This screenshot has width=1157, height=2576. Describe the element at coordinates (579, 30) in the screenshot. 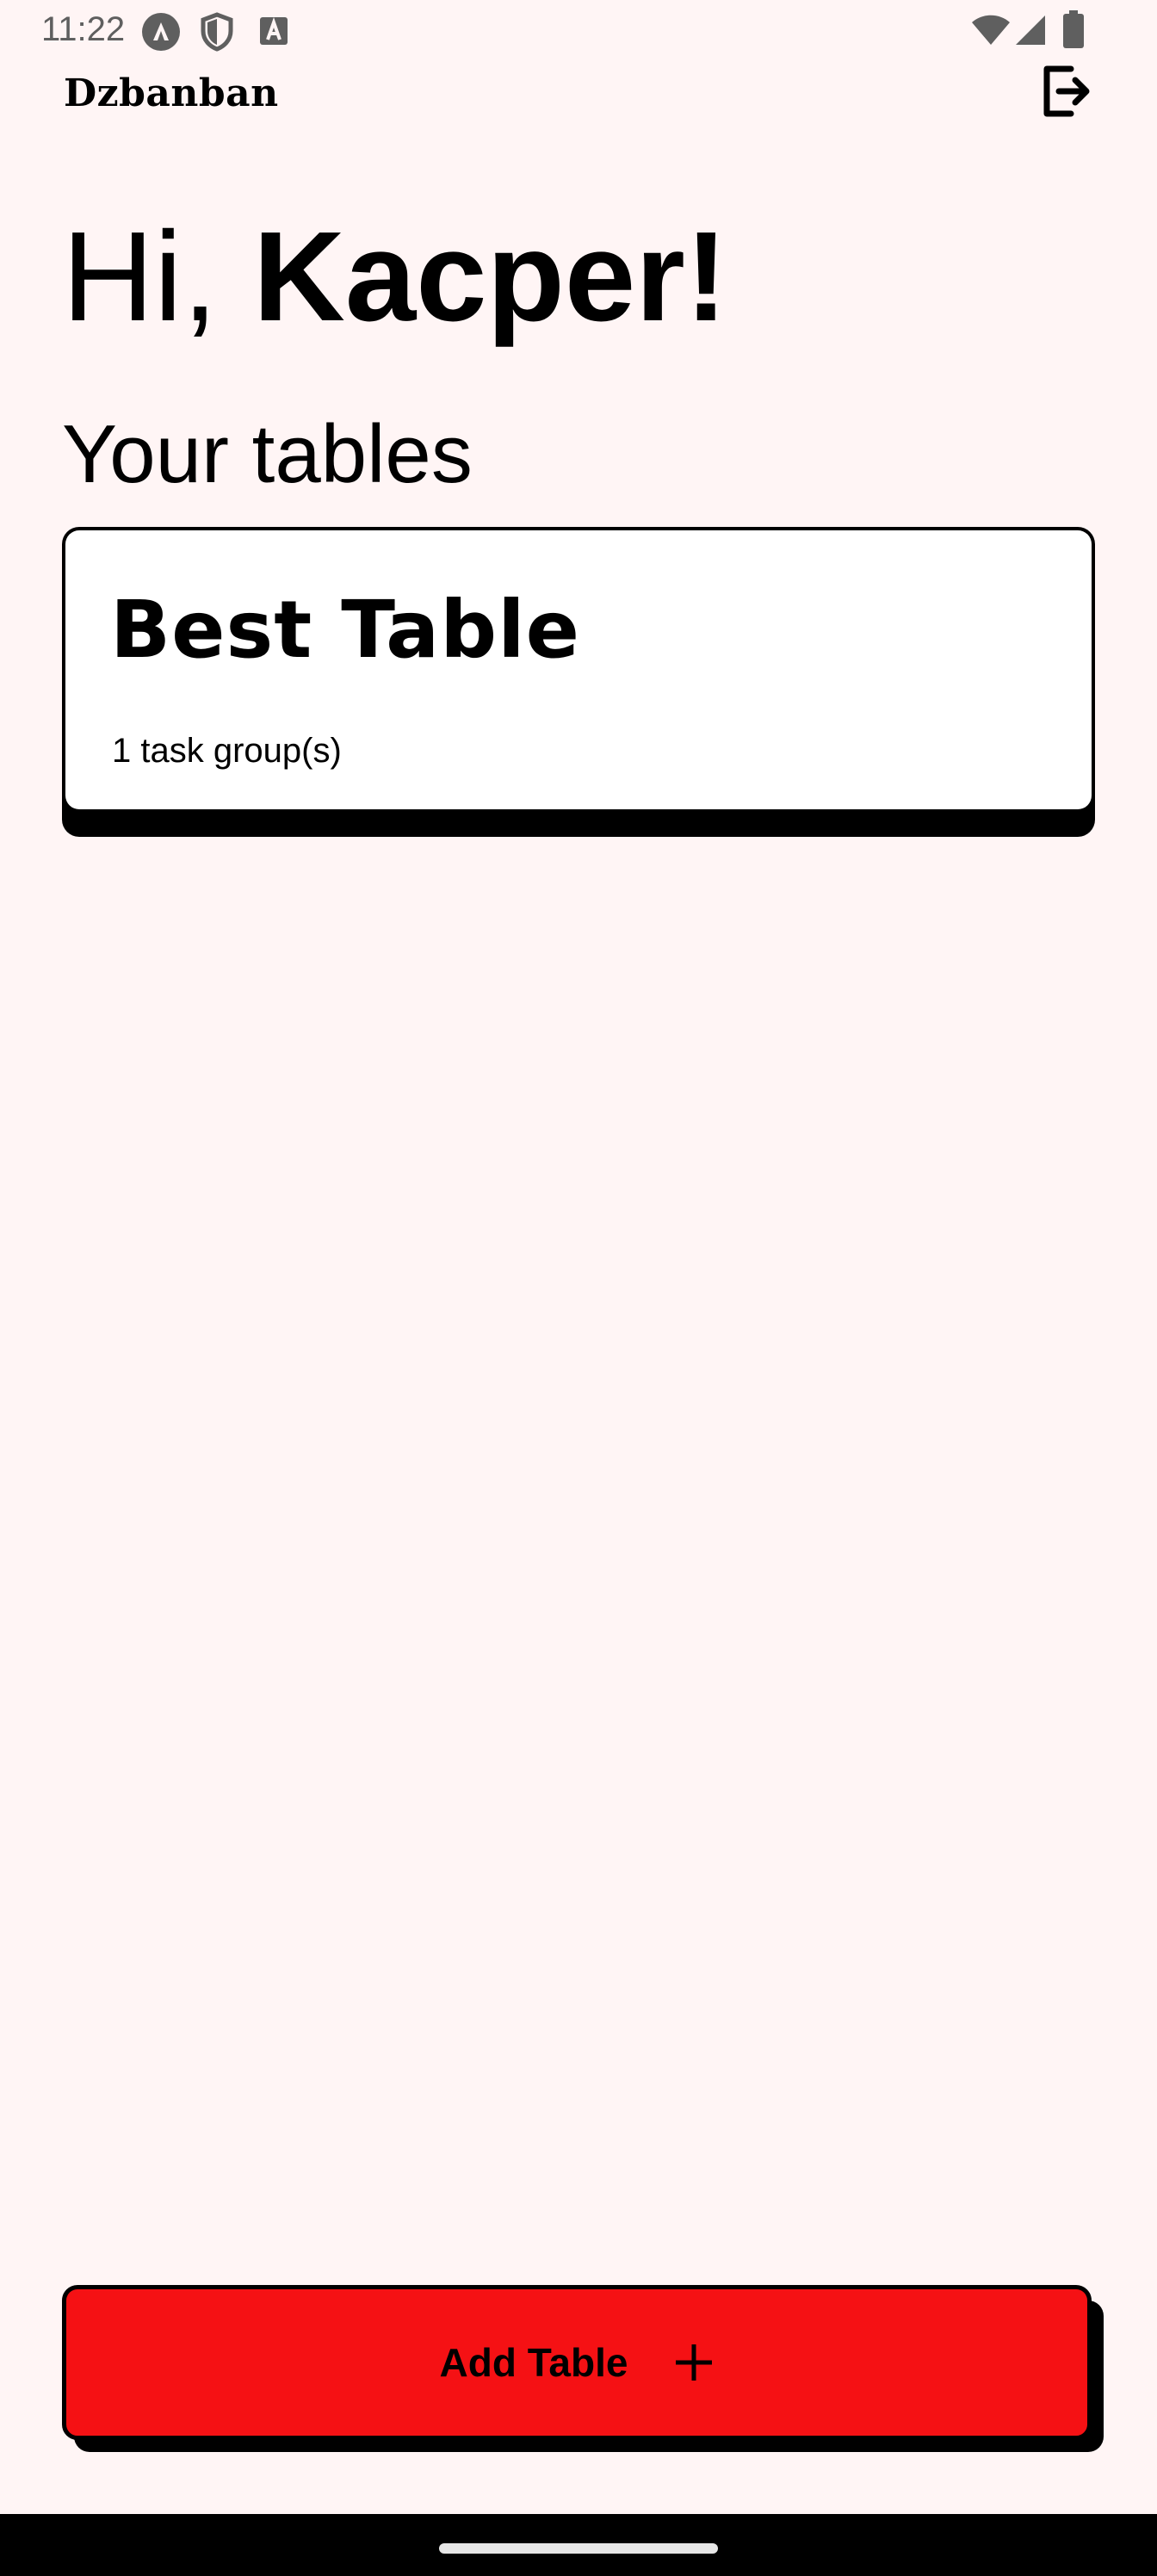

I see `status-bar: 11:22` at that location.